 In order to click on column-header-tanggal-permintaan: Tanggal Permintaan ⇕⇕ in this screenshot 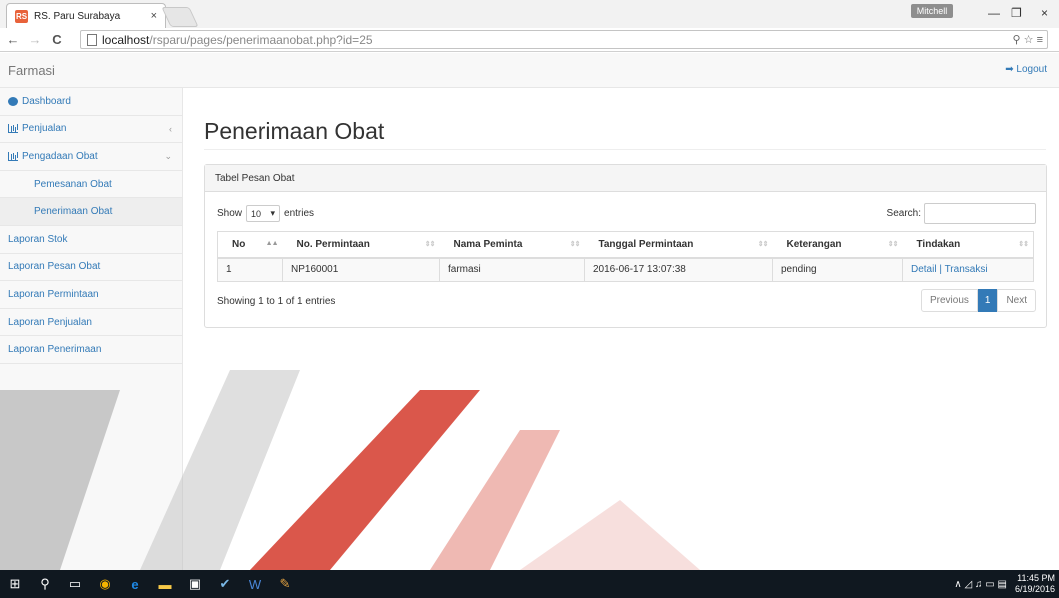, I will do `click(678, 245)`.